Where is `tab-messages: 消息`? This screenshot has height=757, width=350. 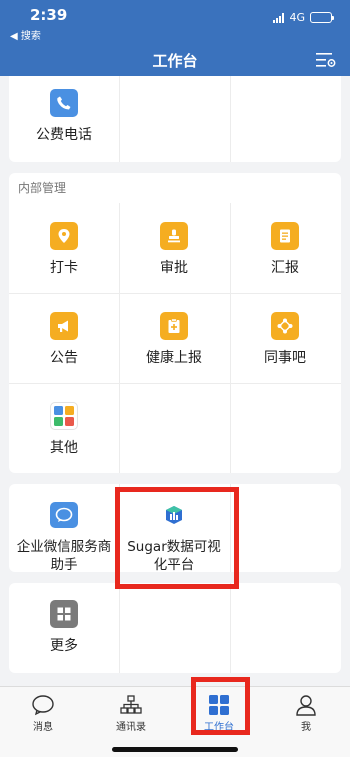 tab-messages: 消息 is located at coordinates (43, 713).